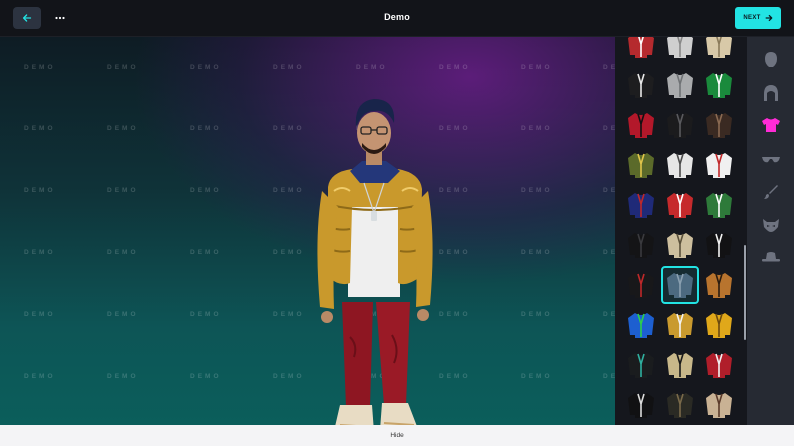 Image resolution: width=794 pixels, height=446 pixels. I want to click on category-glasses, so click(771, 160).